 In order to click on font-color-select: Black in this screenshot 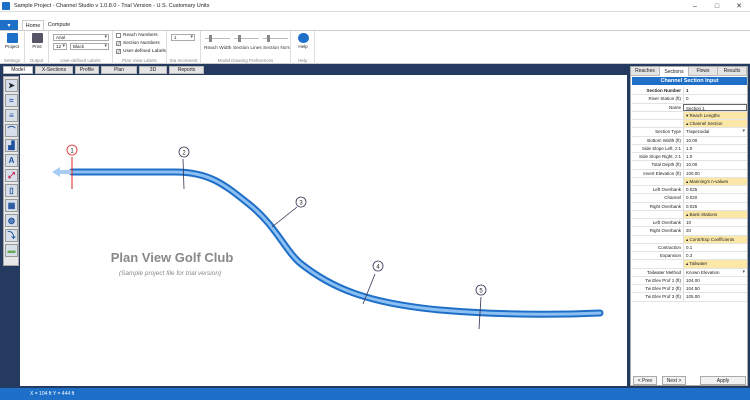, I will do `click(89, 46)`.